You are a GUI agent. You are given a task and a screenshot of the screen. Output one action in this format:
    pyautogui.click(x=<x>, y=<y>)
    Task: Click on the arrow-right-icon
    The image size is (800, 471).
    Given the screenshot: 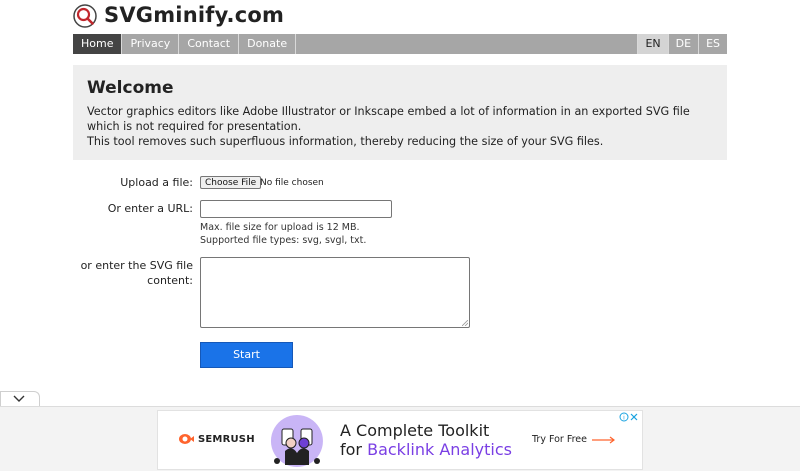 What is the action you would take?
    pyautogui.click(x=603, y=439)
    